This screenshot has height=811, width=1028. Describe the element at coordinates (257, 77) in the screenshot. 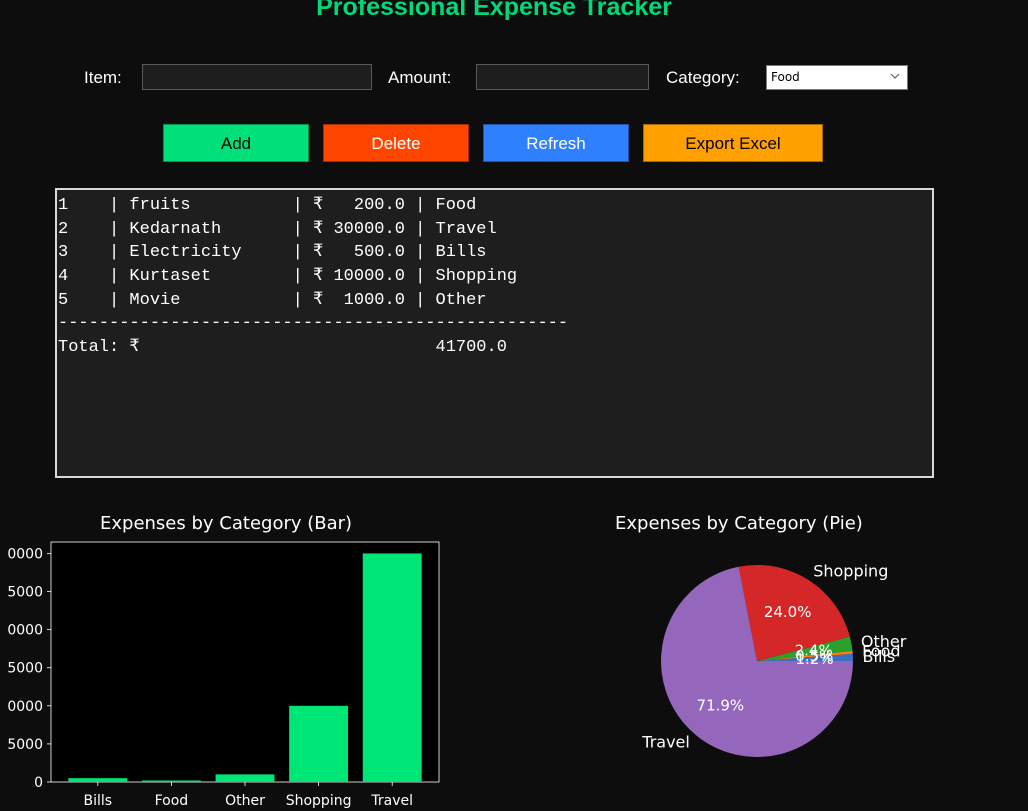

I see `item-input` at that location.